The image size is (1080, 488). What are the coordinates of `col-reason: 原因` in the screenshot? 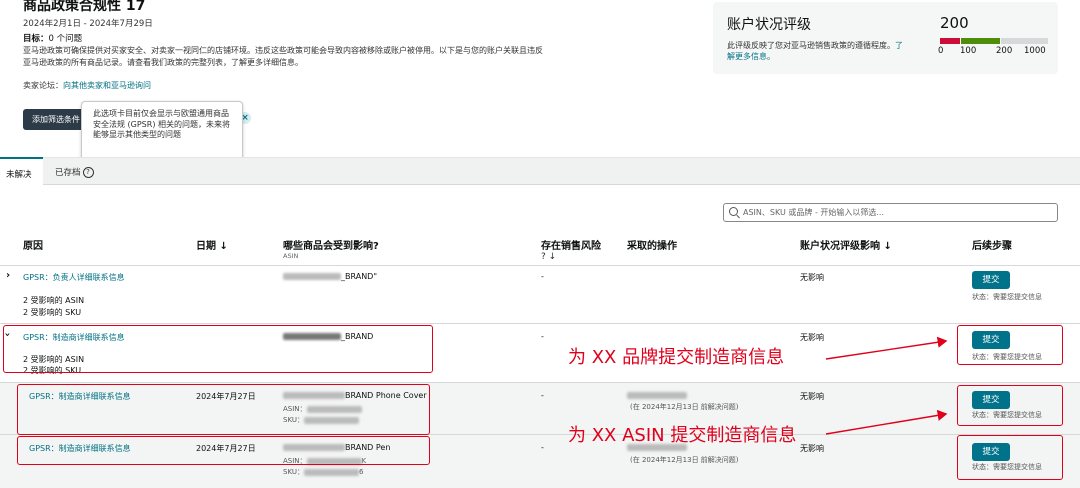 It's located at (33, 246).